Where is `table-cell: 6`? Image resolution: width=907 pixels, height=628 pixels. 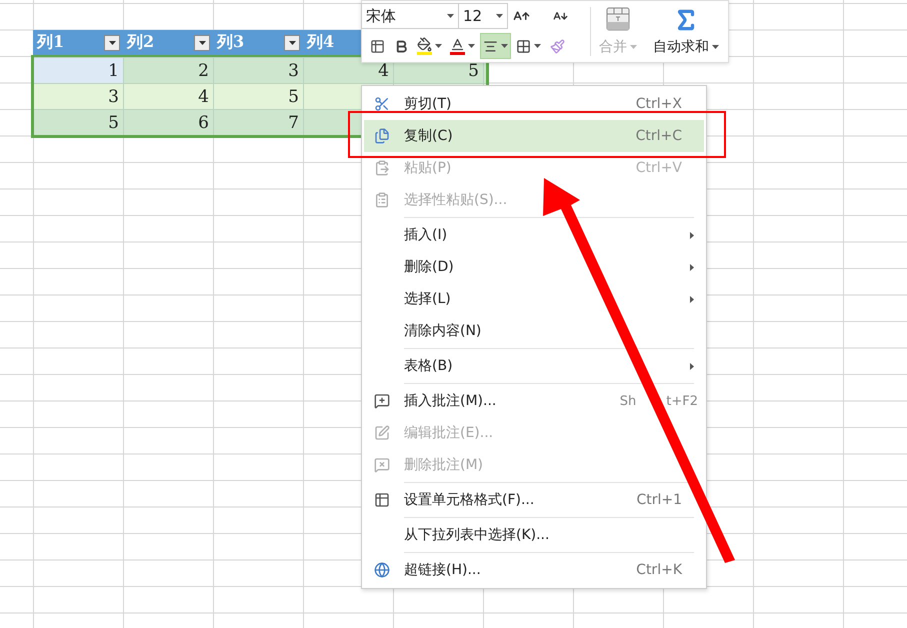 table-cell: 6 is located at coordinates (169, 122).